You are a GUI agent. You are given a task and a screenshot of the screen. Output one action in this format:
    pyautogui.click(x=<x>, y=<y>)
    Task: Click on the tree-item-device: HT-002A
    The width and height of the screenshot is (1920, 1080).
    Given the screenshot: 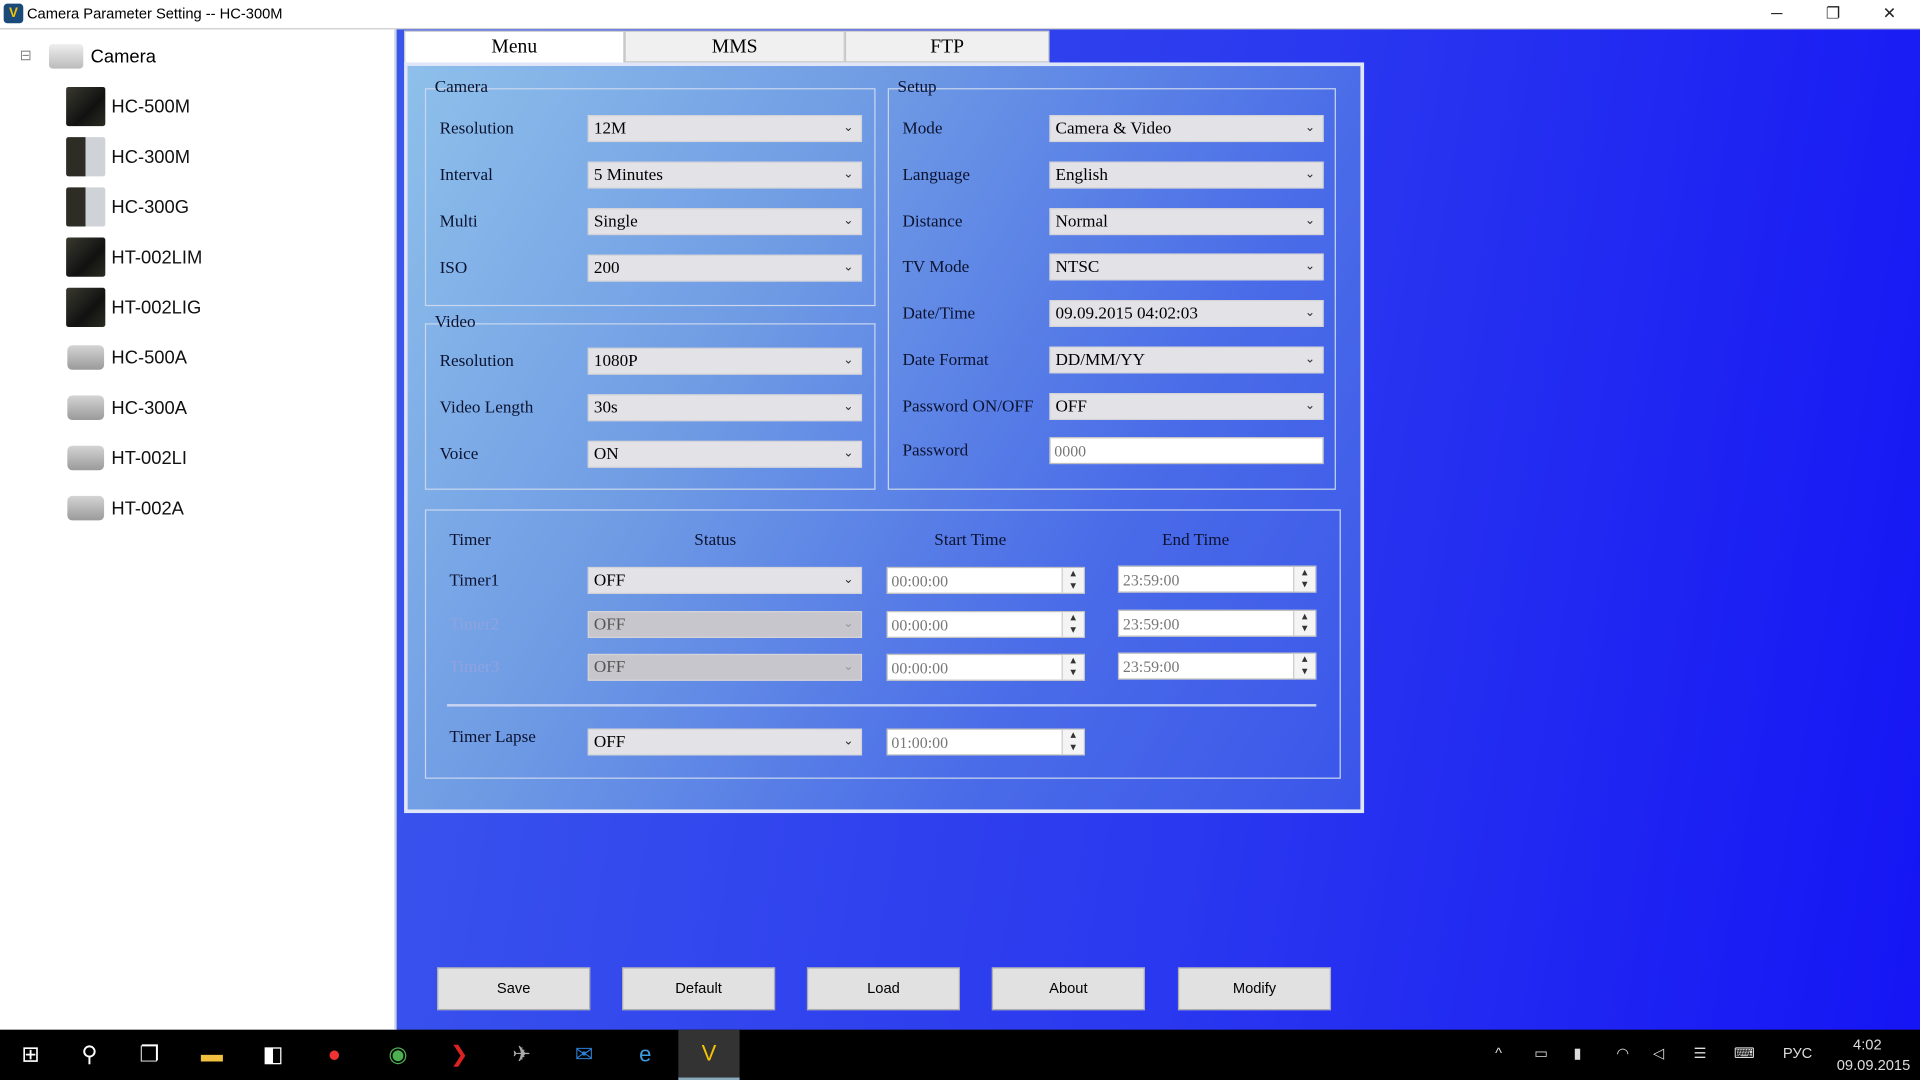 What is the action you would take?
    pyautogui.click(x=125, y=508)
    